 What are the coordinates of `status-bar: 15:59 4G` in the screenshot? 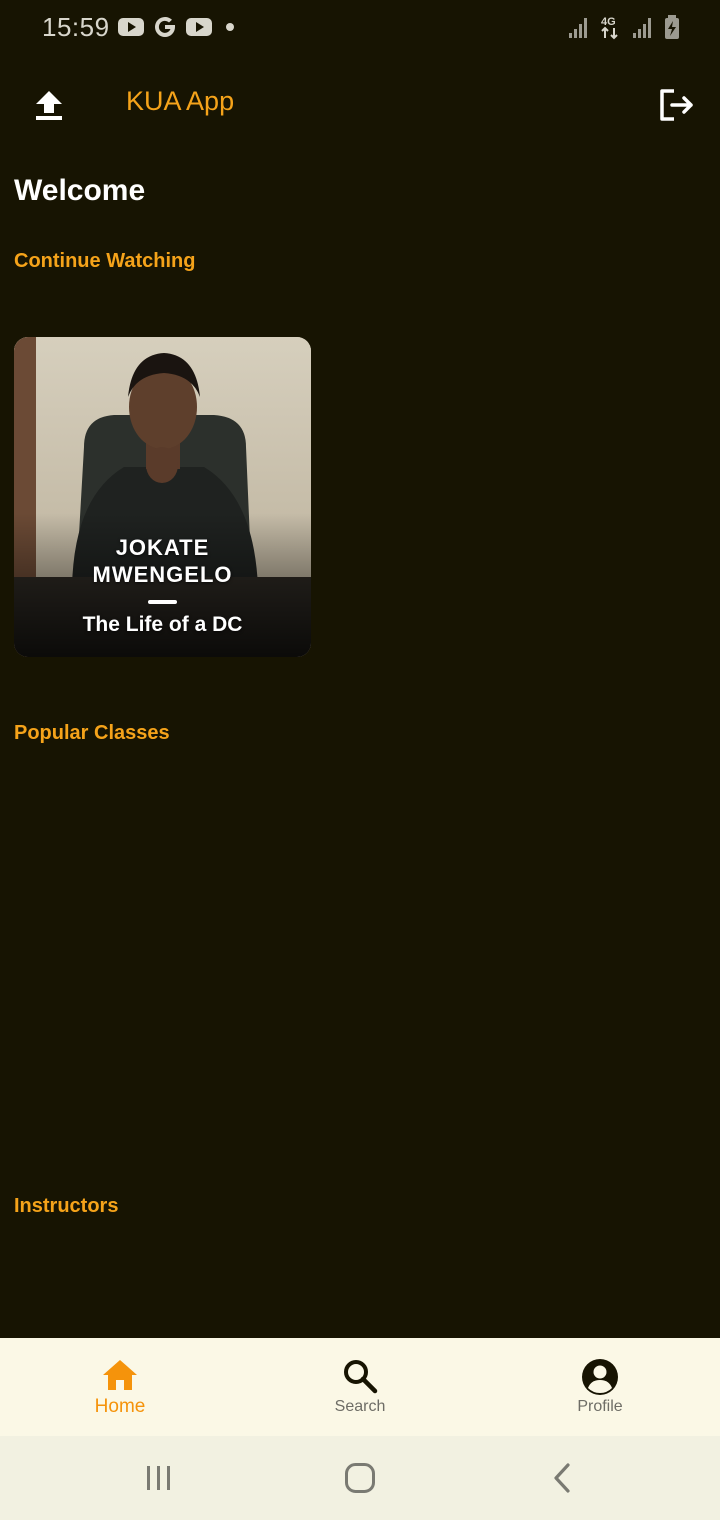 It's located at (360, 28).